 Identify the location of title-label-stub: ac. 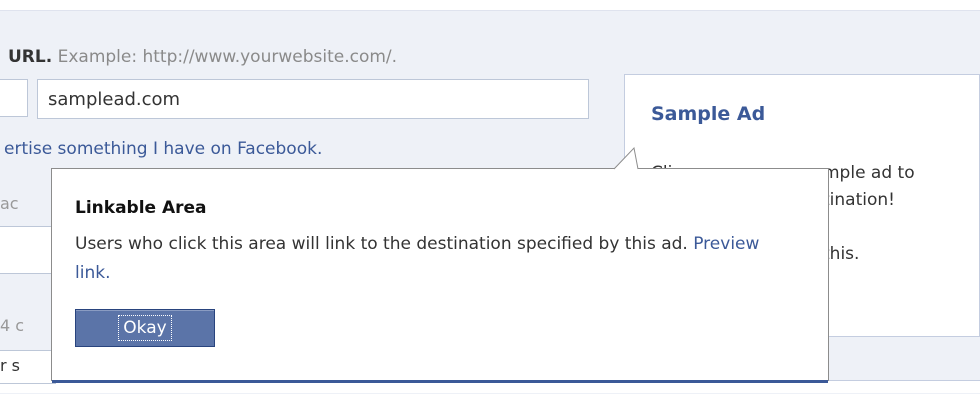
(9, 203).